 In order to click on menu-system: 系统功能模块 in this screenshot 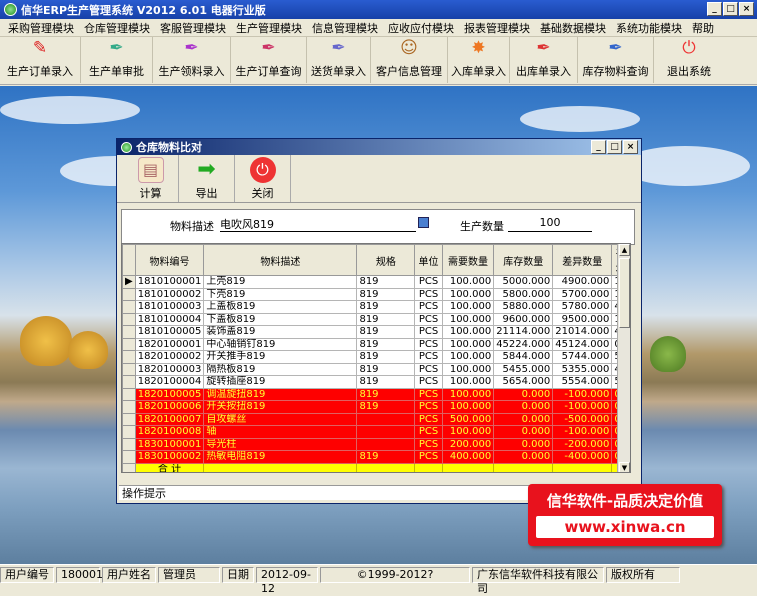, I will do `click(649, 28)`.